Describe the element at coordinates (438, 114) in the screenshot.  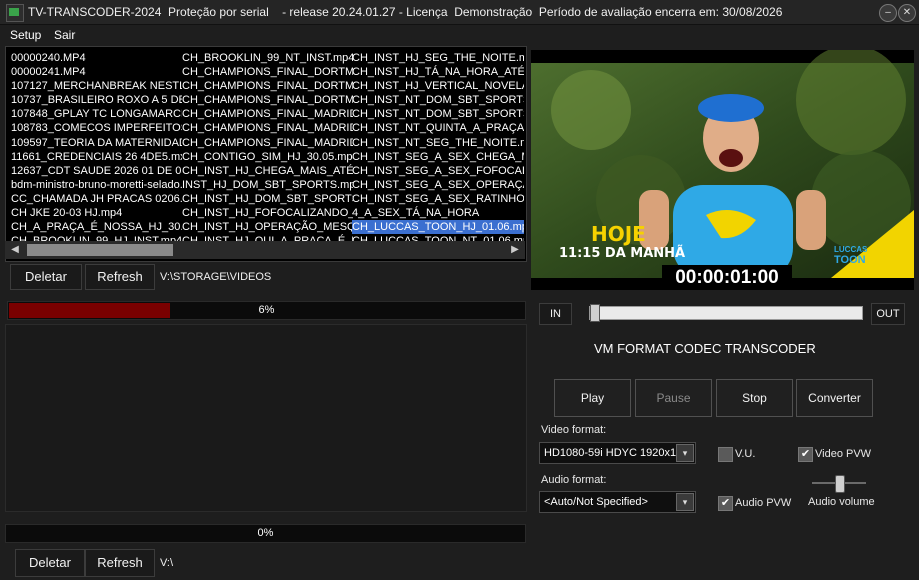
I see `file-list-item: CH_INST_NT_DOM_SBT_SPORTS_5` at that location.